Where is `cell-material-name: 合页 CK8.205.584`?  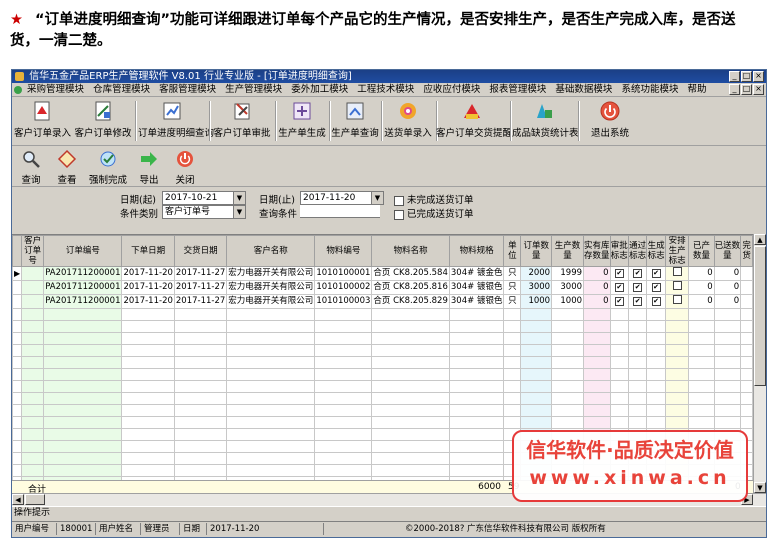
cell-material-name: 合页 CK8.205.584 is located at coordinates (410, 273).